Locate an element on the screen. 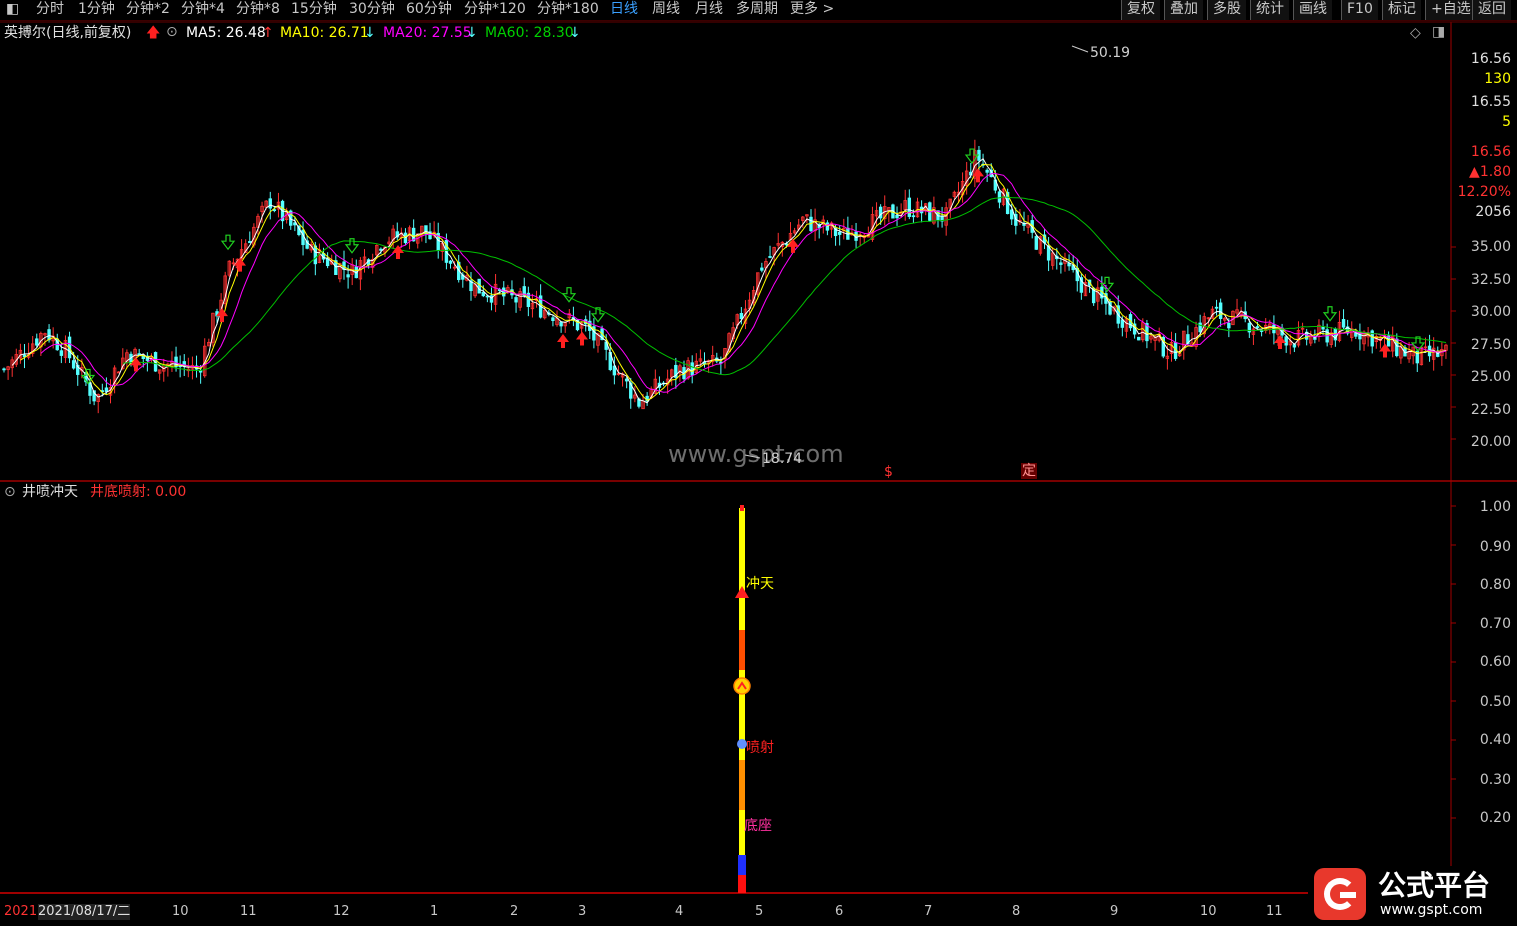 The image size is (1517, 926). info-volume-2: 5 is located at coordinates (1506, 122).